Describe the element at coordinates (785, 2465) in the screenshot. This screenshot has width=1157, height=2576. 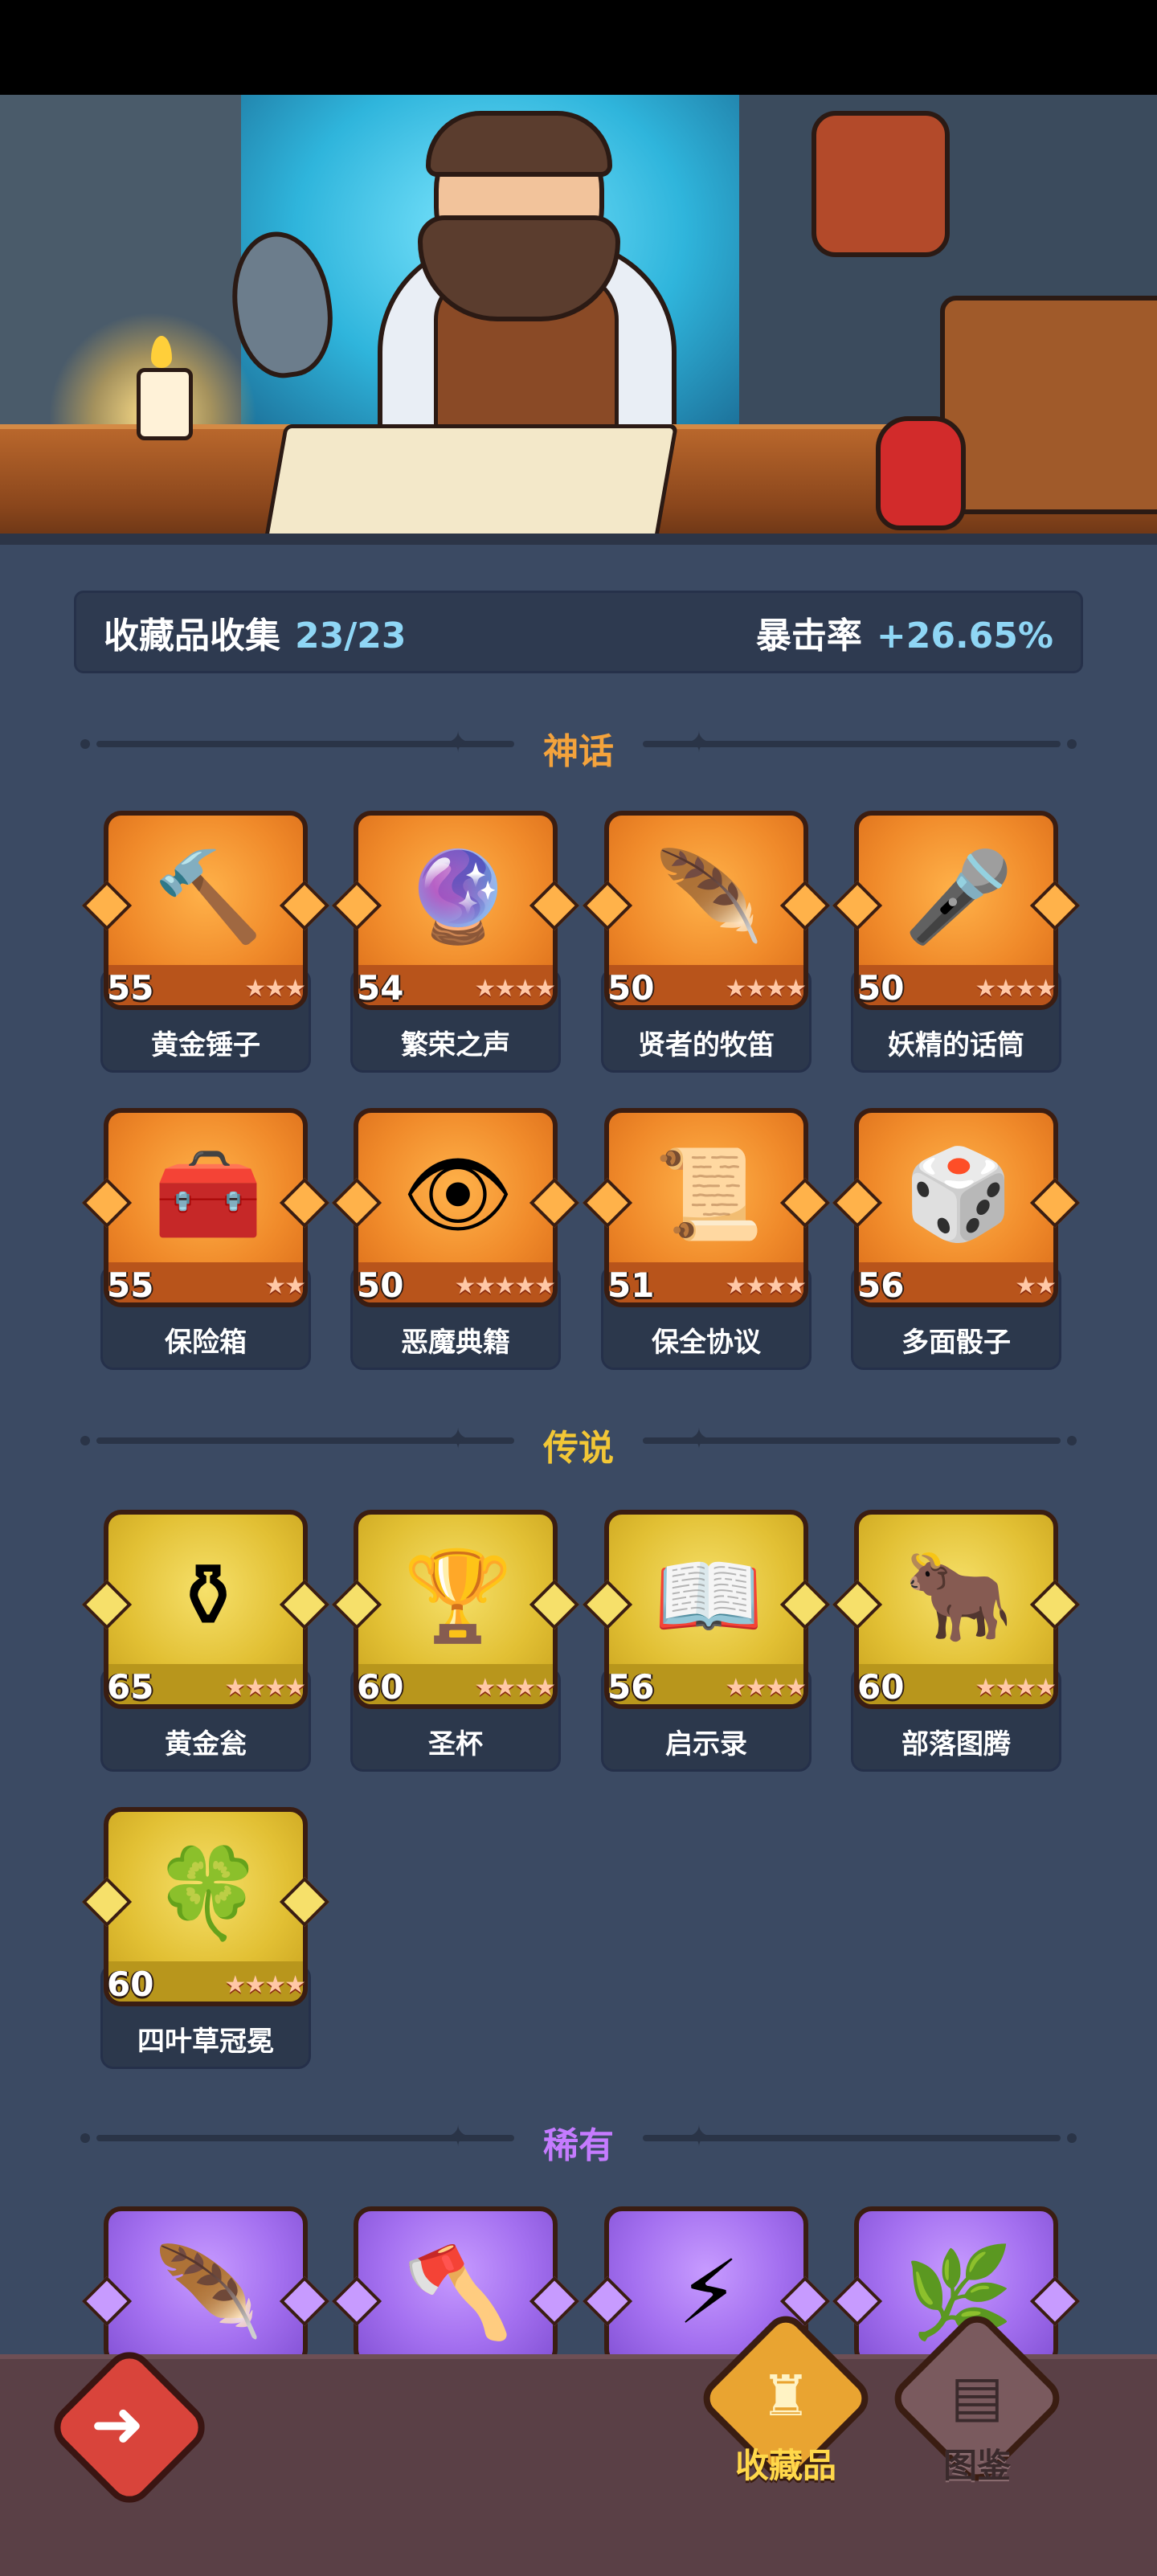
I see `tab-label: 收藏品` at that location.